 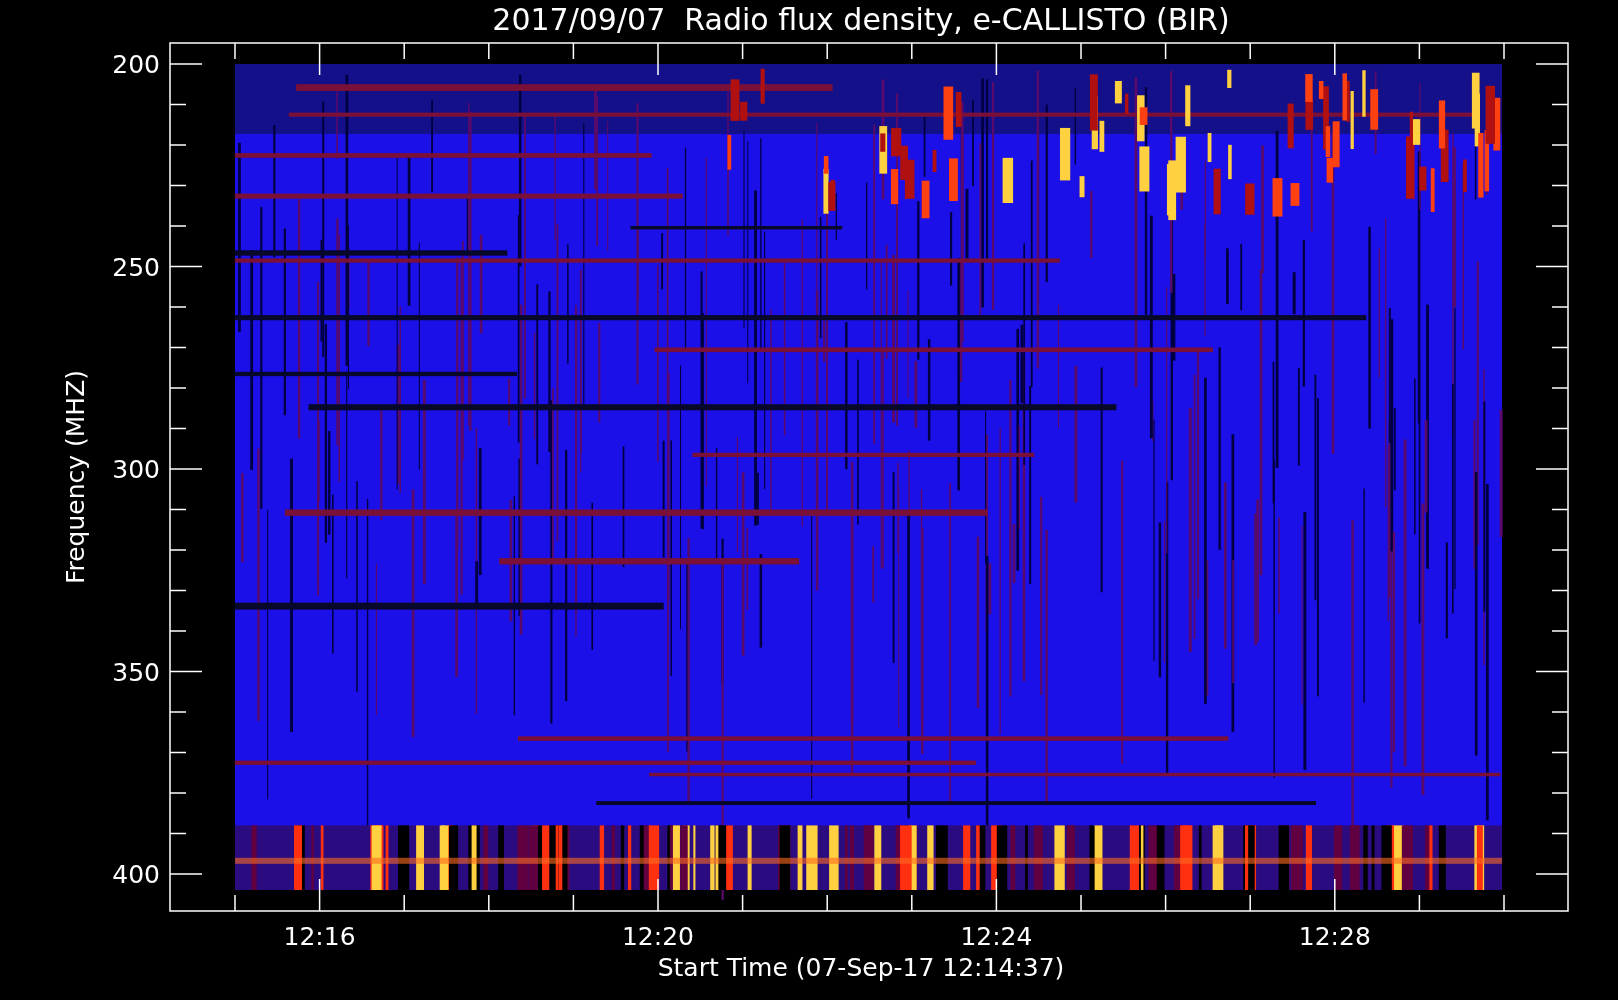 What do you see at coordinates (136, 672) in the screenshot?
I see `tick-label: 350` at bounding box center [136, 672].